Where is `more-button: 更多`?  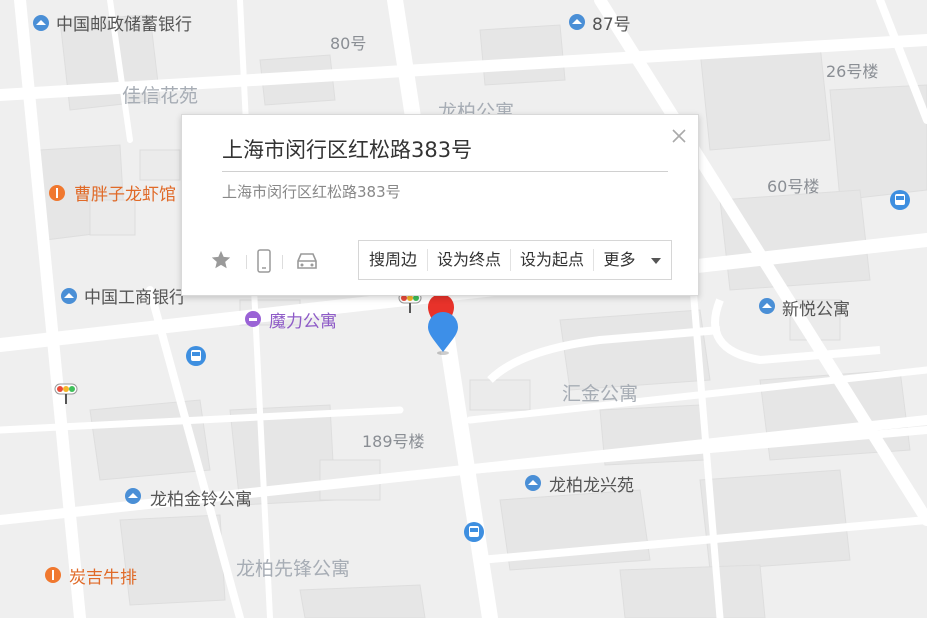
more-button: 更多 is located at coordinates (632, 260).